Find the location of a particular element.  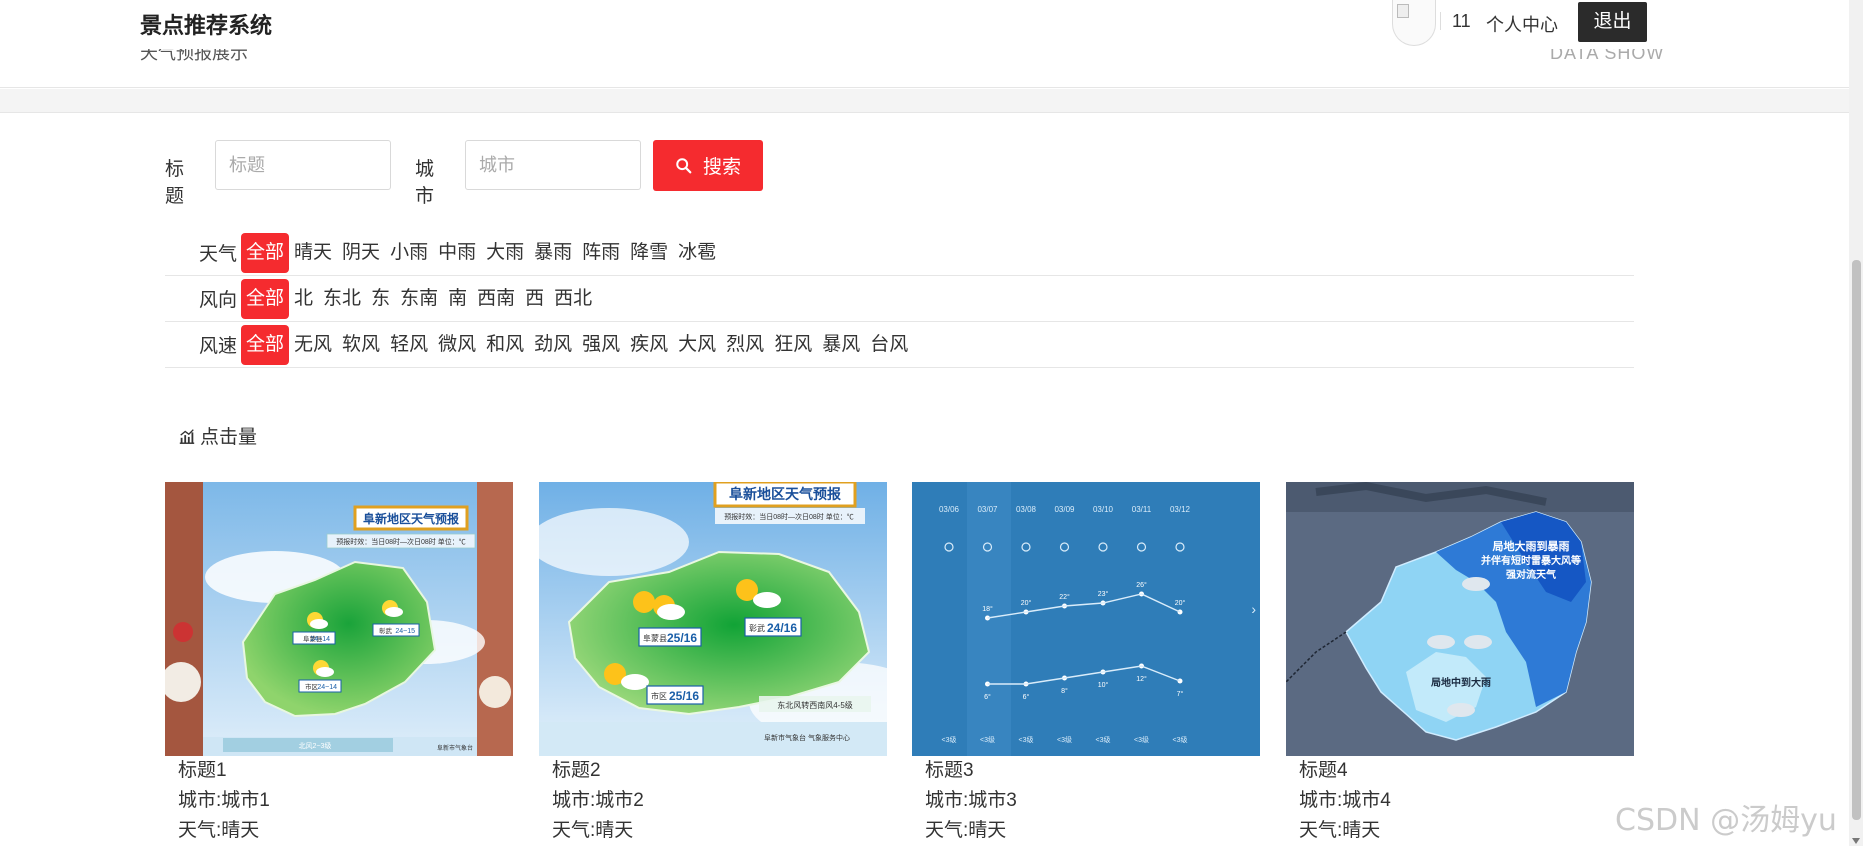

forecast-date: 03/12 is located at coordinates (1180, 509).